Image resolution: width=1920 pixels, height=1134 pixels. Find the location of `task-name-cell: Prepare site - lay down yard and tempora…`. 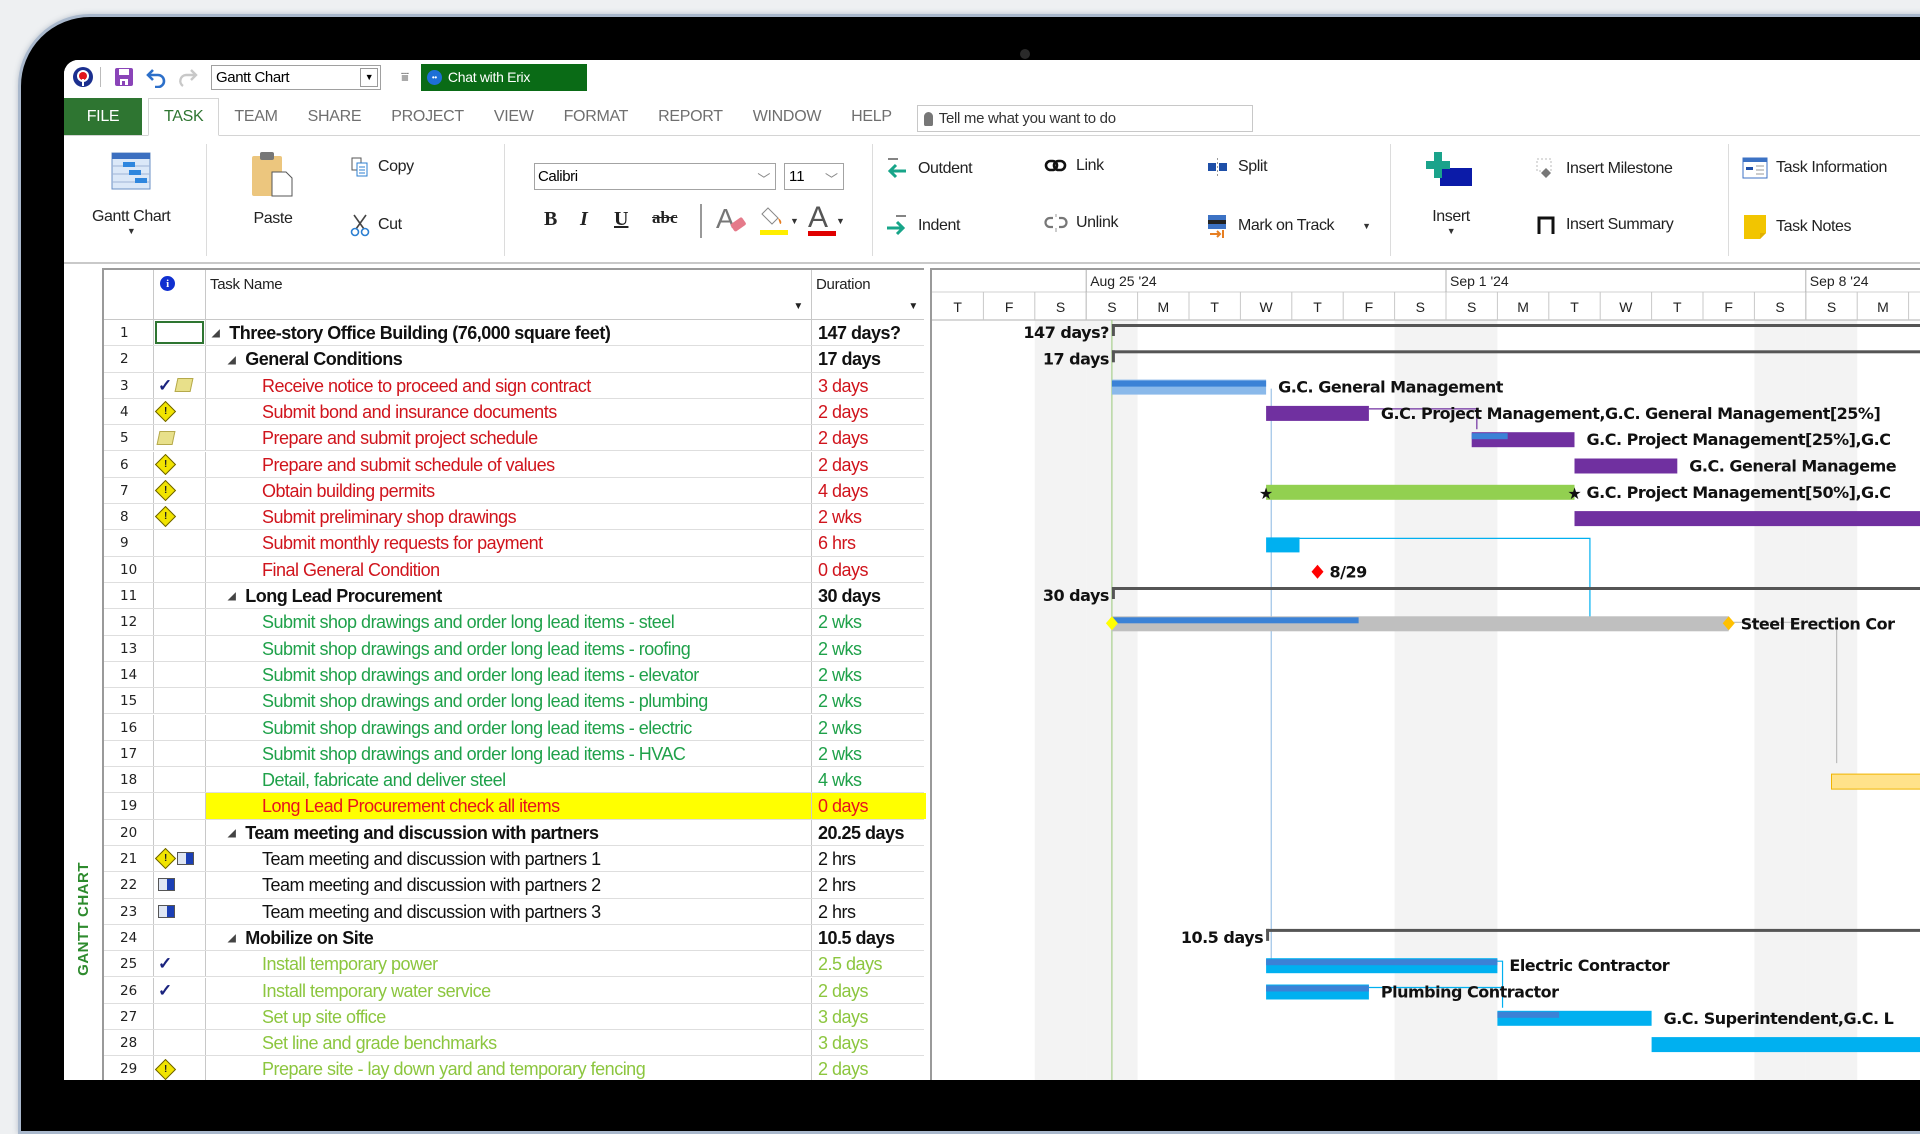

task-name-cell: Prepare site - lay down yard and tempora… is located at coordinates (509, 1068).